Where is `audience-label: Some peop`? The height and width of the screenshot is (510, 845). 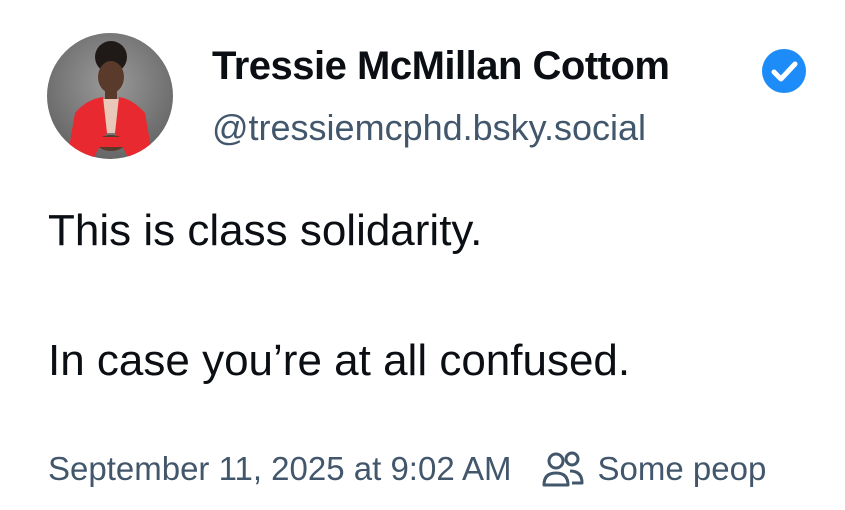
audience-label: Some peop is located at coordinates (682, 469).